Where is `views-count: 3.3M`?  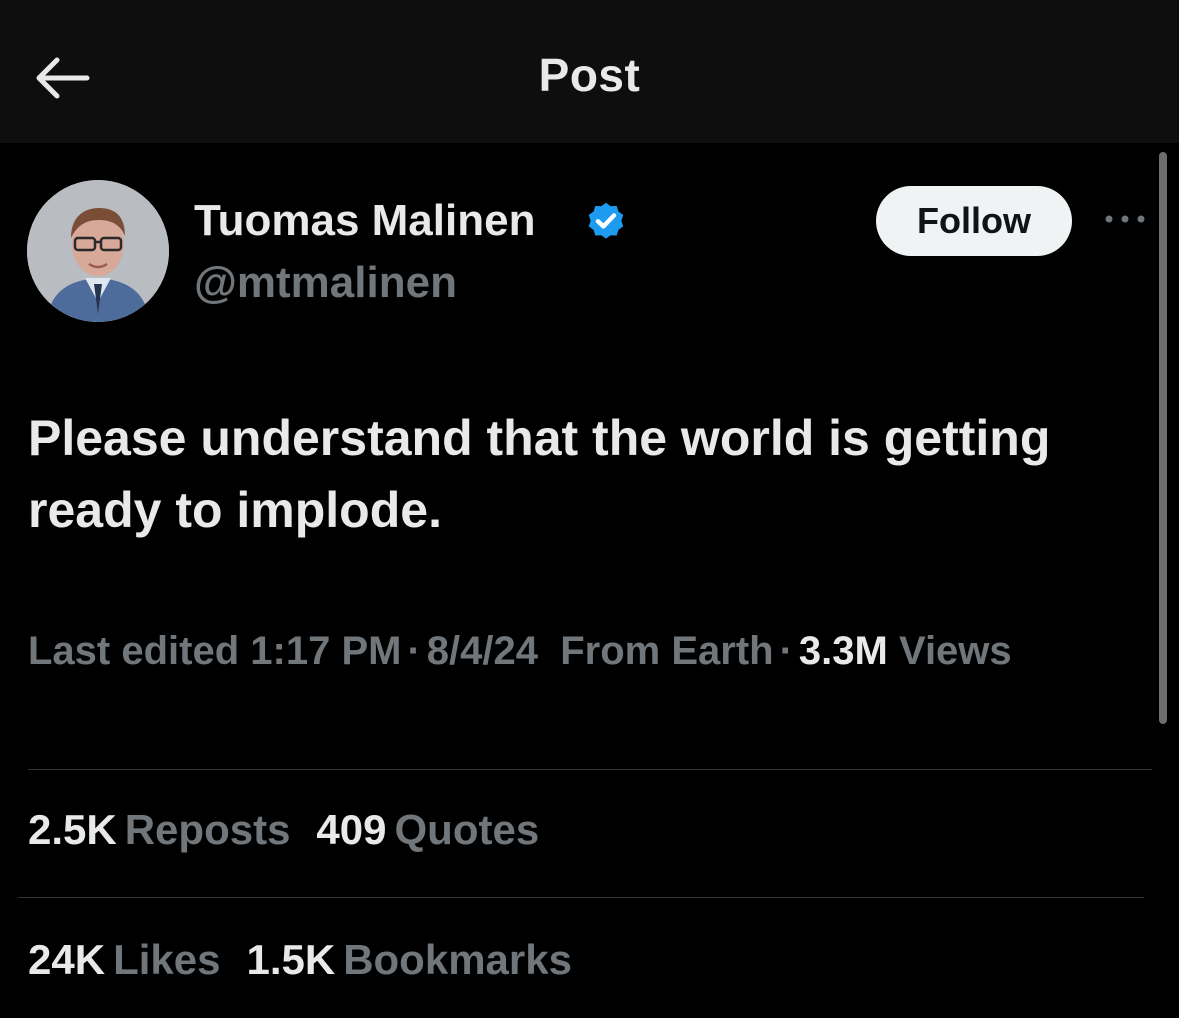 views-count: 3.3M is located at coordinates (843, 651).